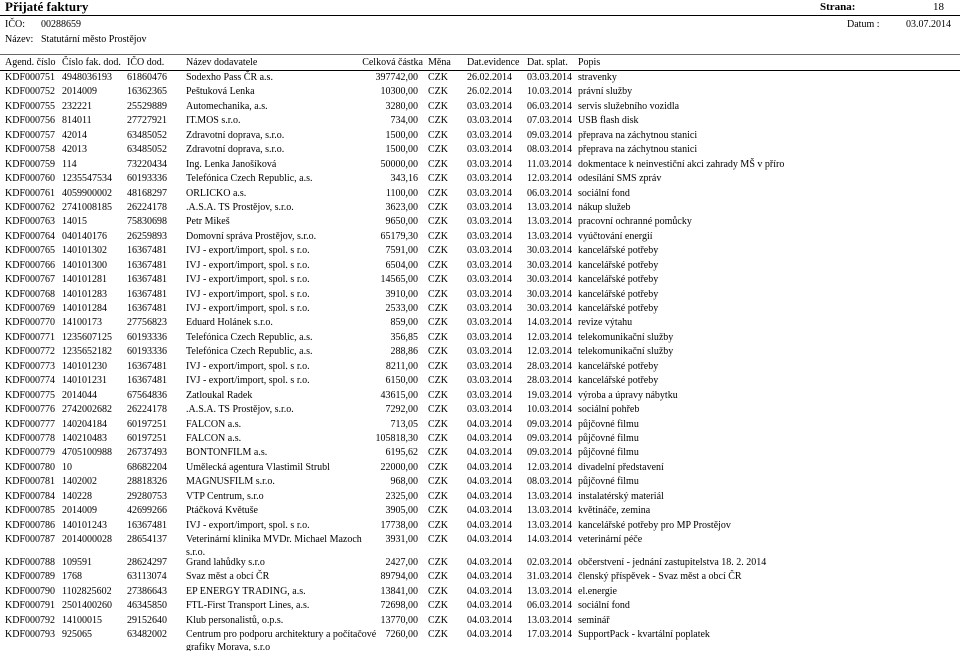 This screenshot has height=651, width=960. What do you see at coordinates (249, 352) in the screenshot?
I see `supplier-name-line: Telefónica Czech Republic, a.s.` at bounding box center [249, 352].